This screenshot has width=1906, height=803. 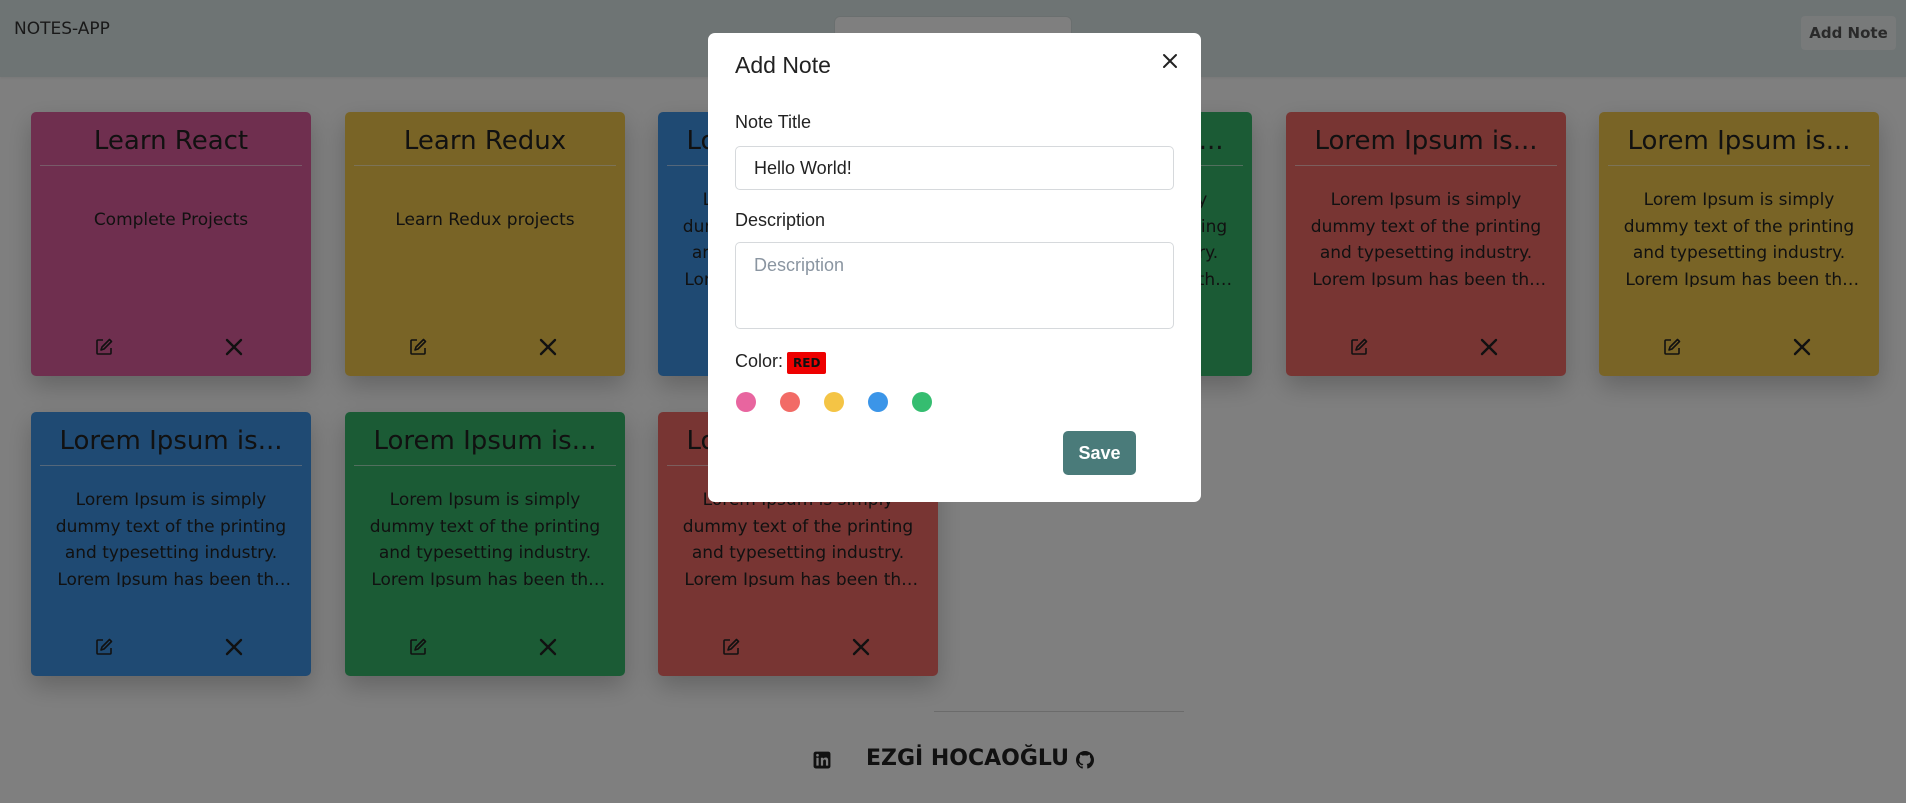 What do you see at coordinates (1170, 61) in the screenshot?
I see `close-icon` at bounding box center [1170, 61].